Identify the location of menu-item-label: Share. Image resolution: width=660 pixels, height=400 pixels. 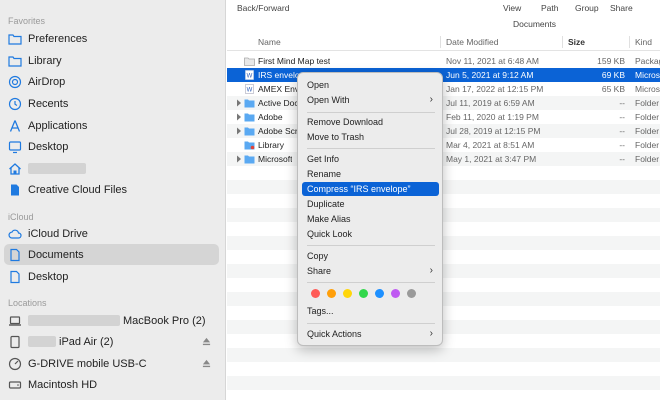
(319, 271).